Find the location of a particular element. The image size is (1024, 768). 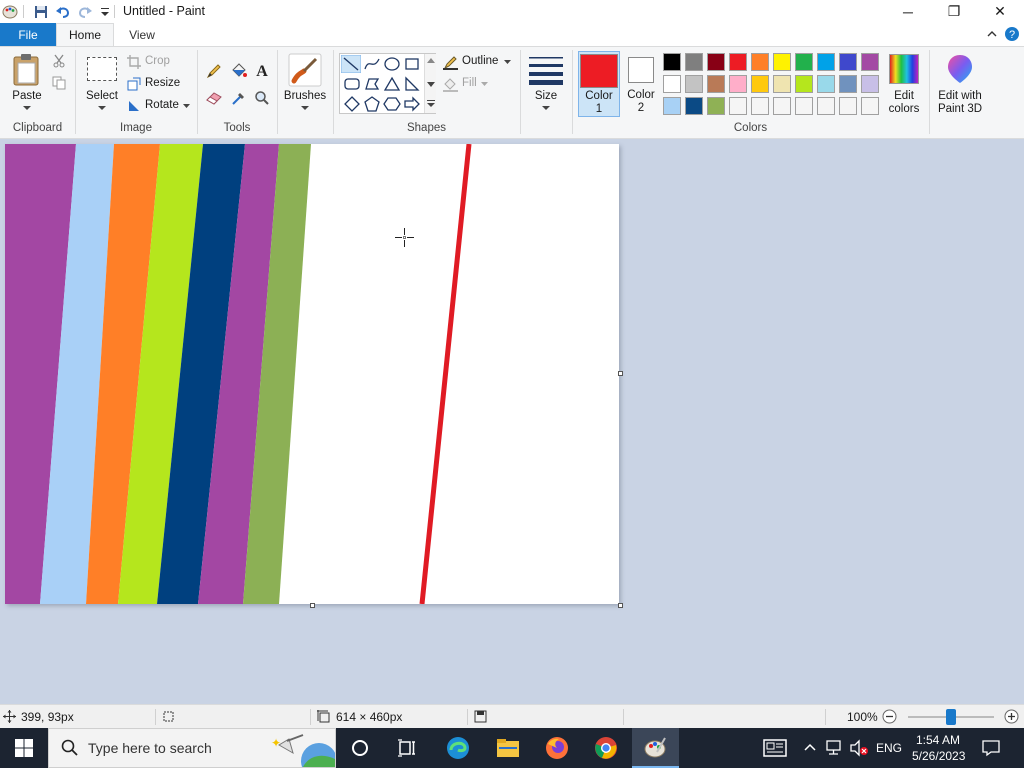

customize-qa-dropdown-icon is located at coordinates (105, 12).